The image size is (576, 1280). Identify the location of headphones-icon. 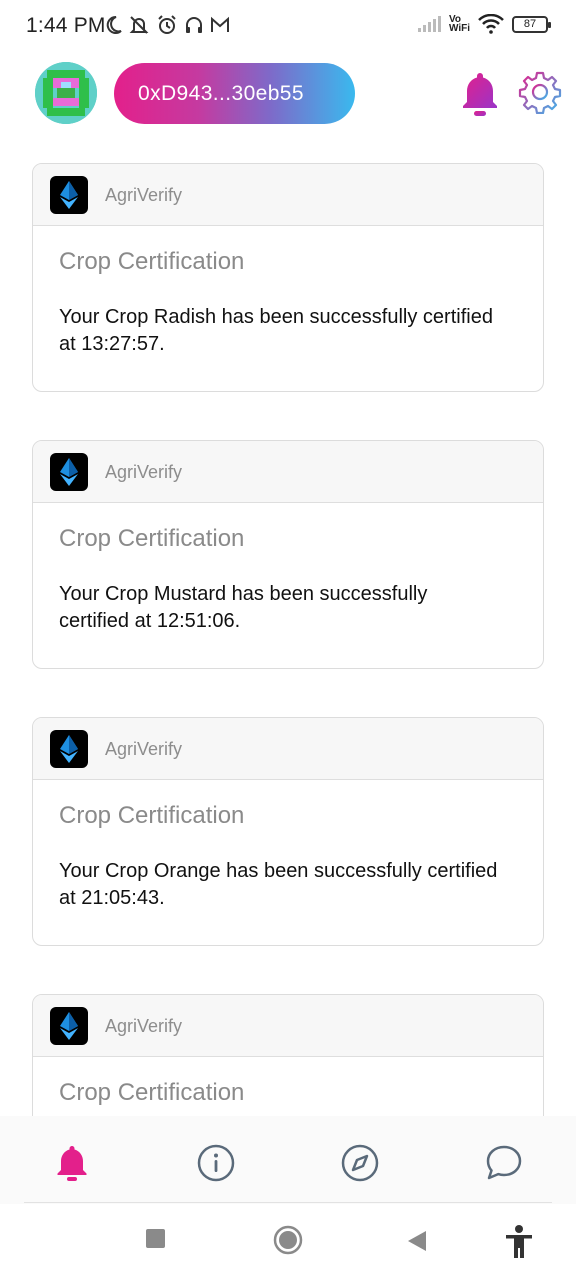
(194, 25).